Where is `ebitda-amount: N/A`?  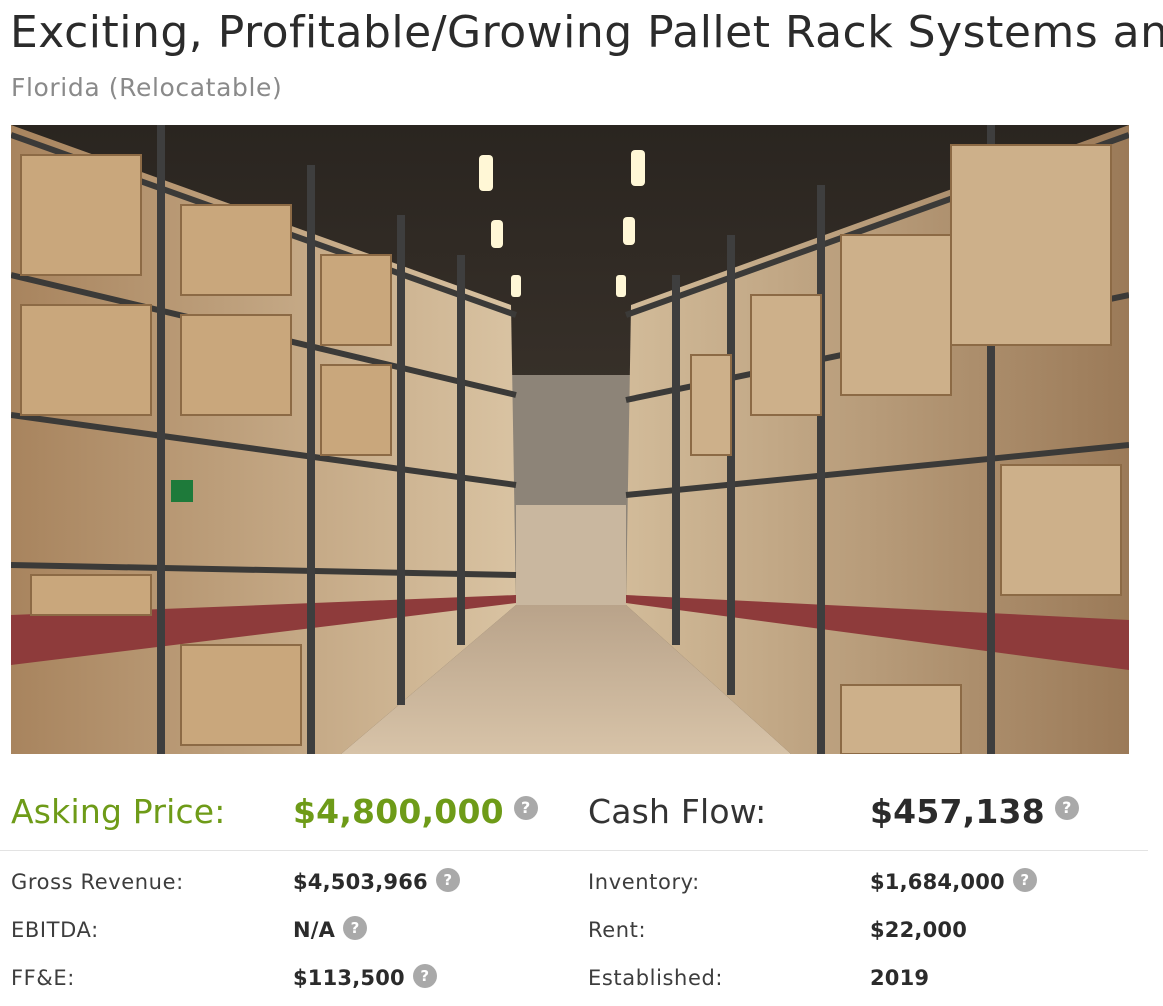
ebitda-amount: N/A is located at coordinates (314, 930).